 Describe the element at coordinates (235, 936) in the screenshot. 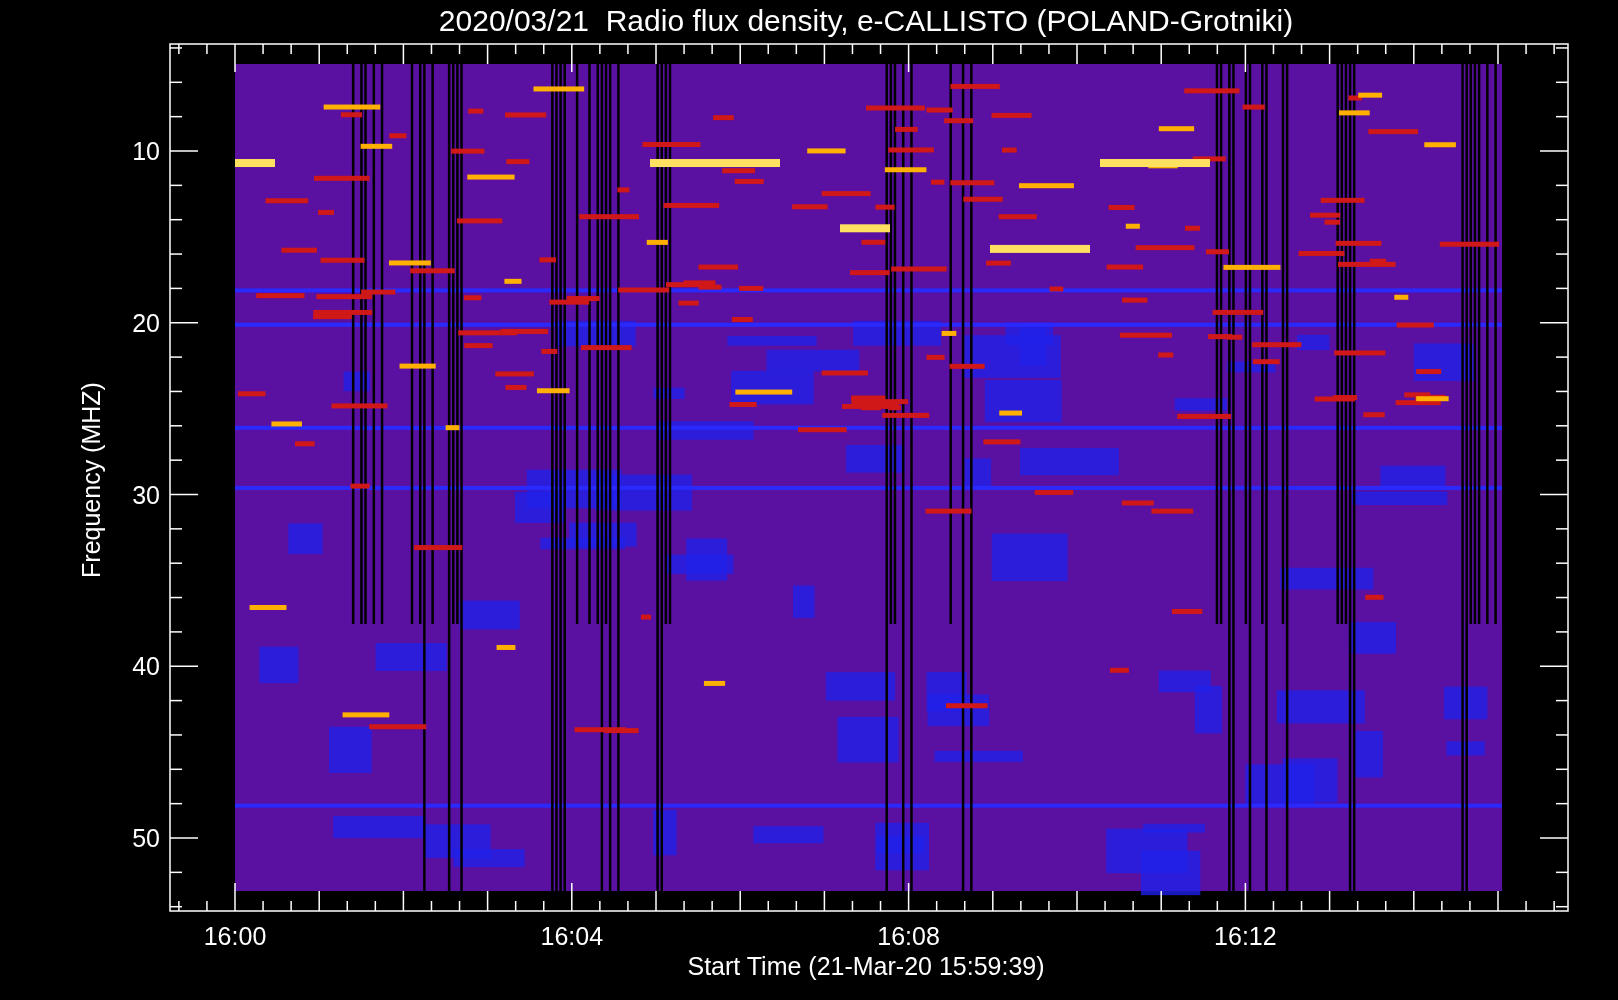

I see `tick-label: 16:00` at that location.